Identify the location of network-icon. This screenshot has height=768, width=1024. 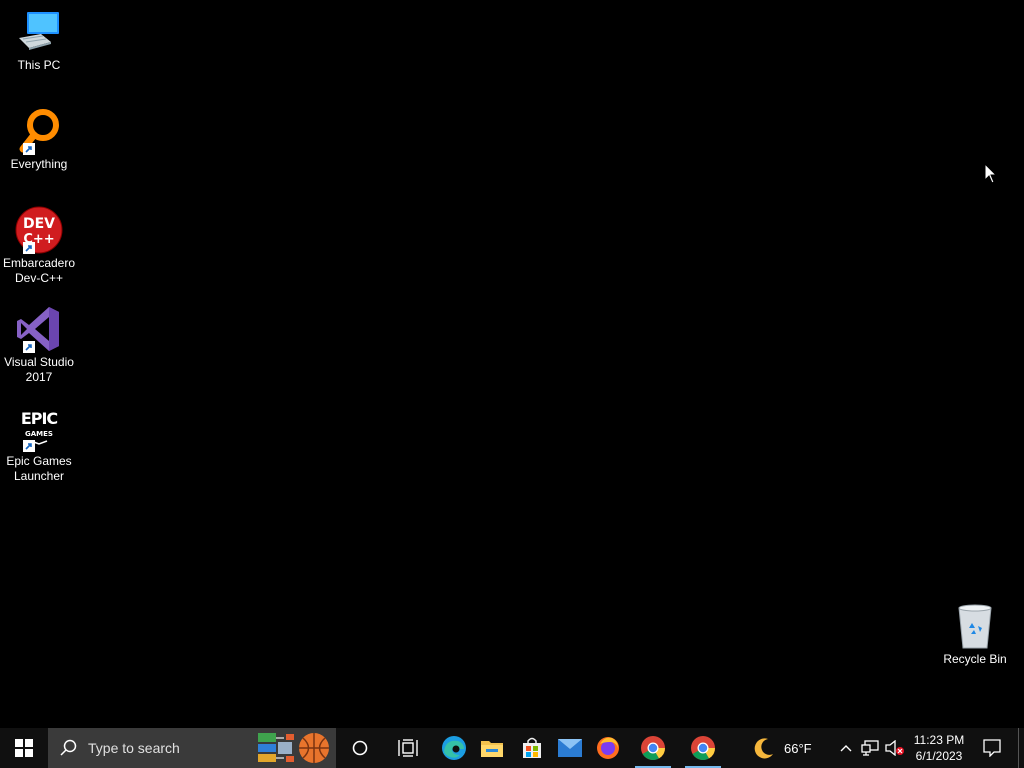
(870, 748).